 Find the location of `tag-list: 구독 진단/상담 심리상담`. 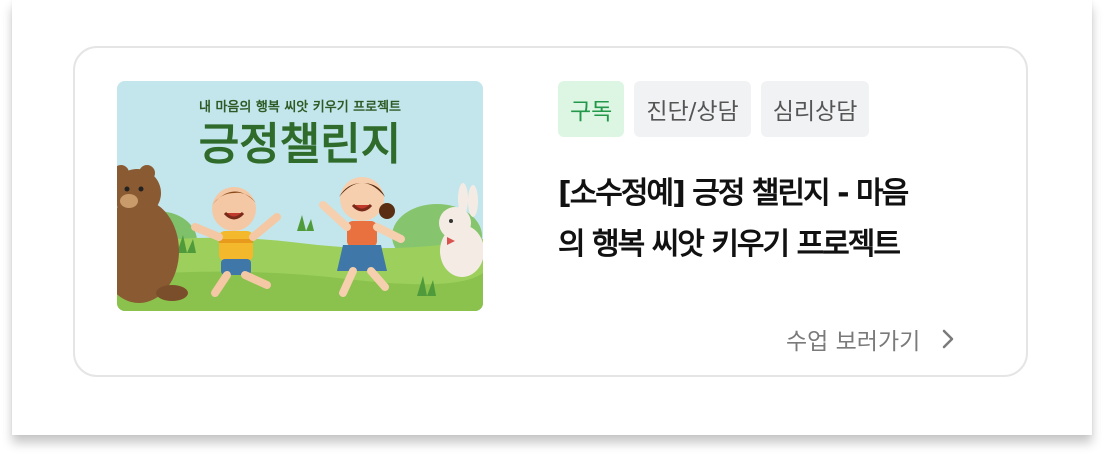

tag-list: 구독 진단/상담 심리상담 is located at coordinates (714, 109).